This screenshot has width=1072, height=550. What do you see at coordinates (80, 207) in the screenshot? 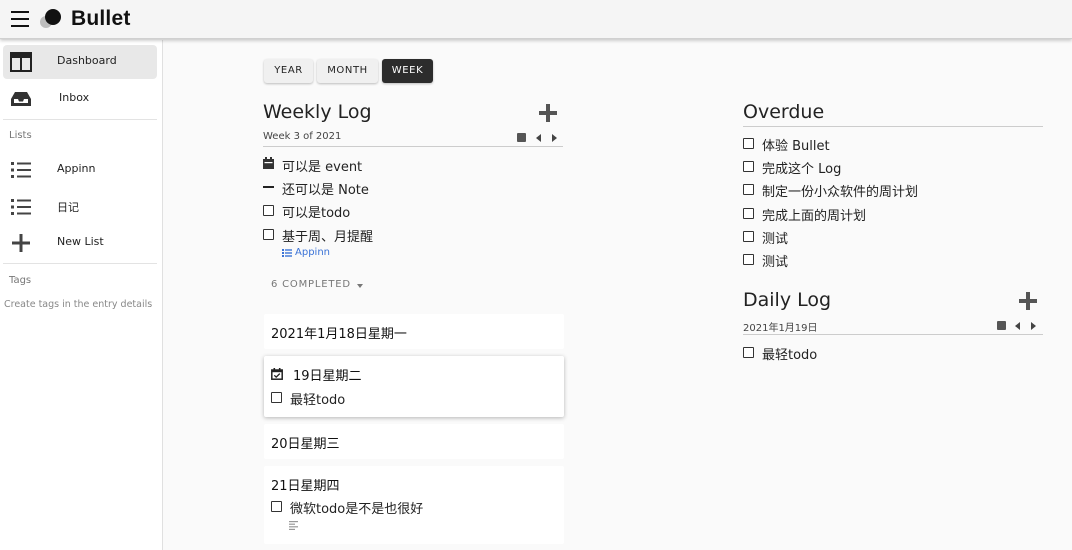
I see `sidebar-item-diary: 日记` at bounding box center [80, 207].